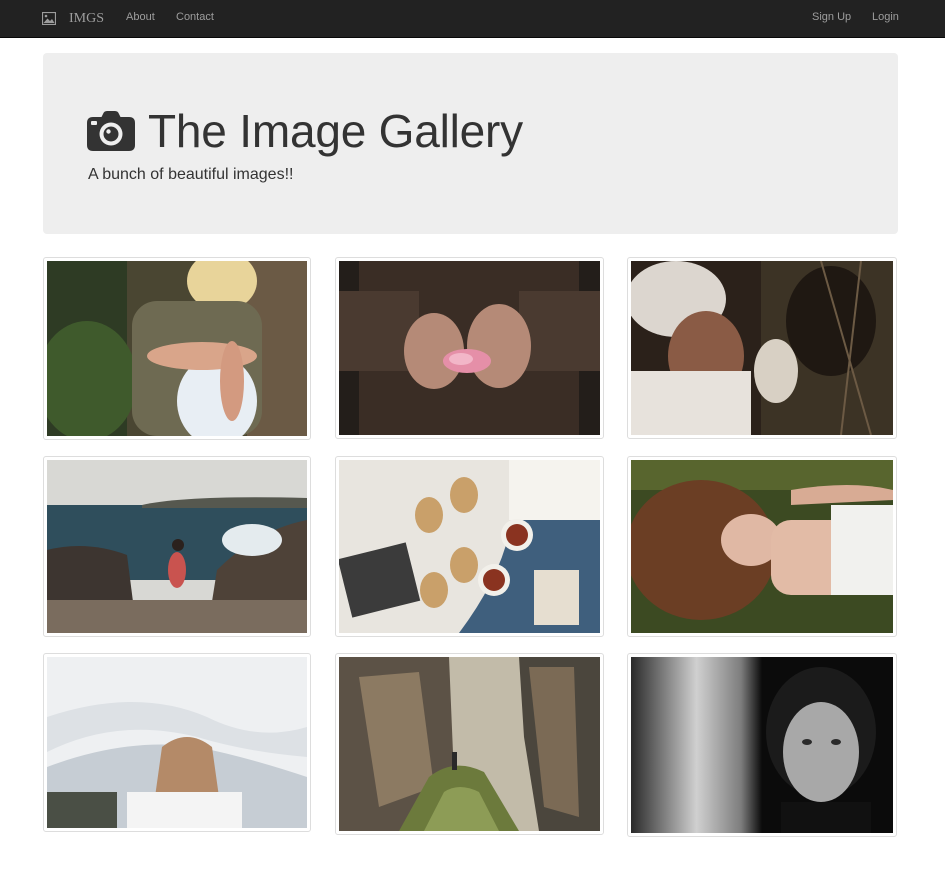 This screenshot has width=945, height=876. I want to click on black-white-portrait-image, so click(762, 745).